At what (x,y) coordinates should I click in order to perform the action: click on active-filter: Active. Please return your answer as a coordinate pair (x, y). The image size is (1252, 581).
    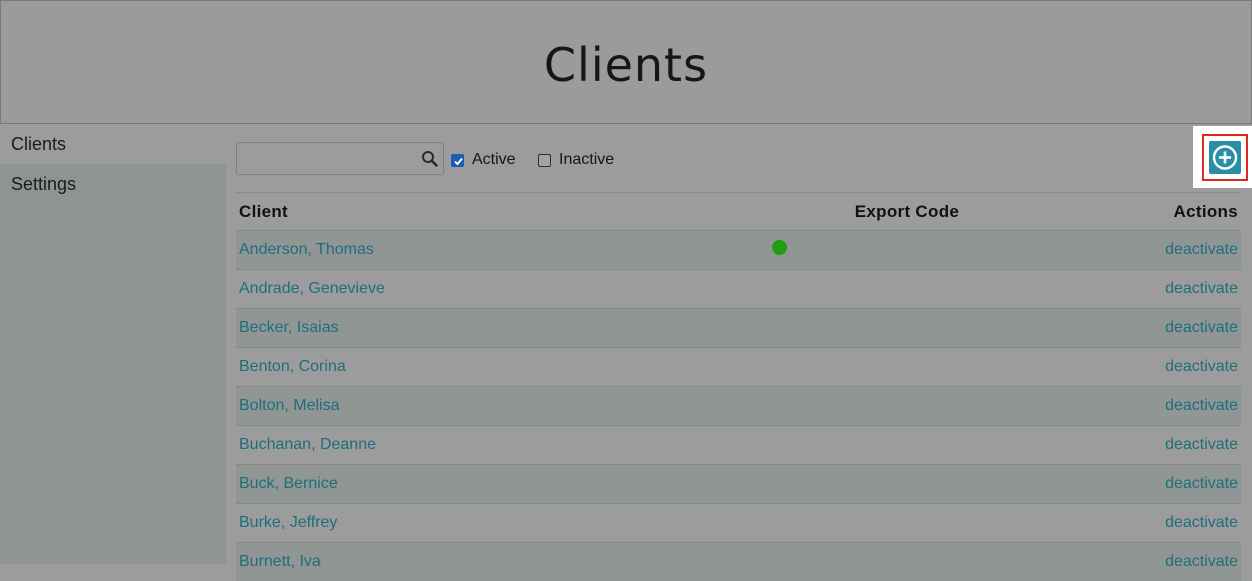
    Looking at the image, I should click on (483, 160).